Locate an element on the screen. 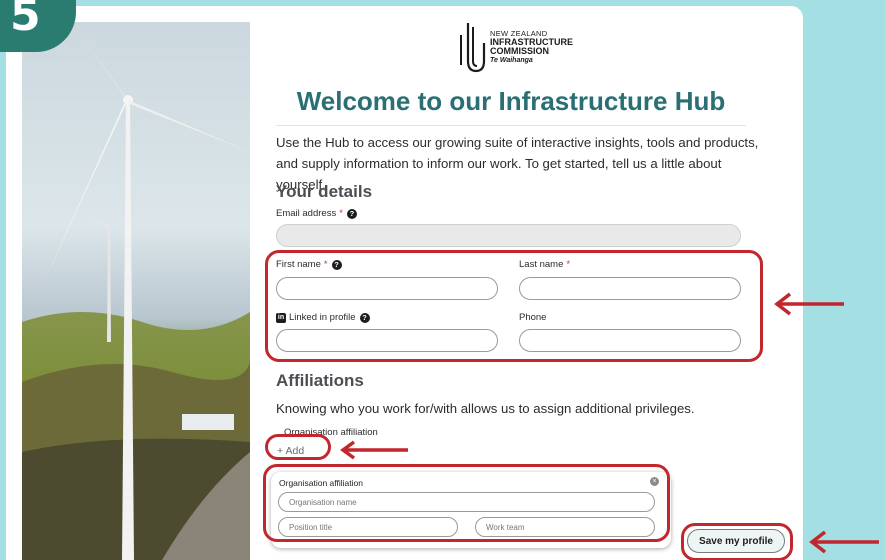  affiliation-panel: Organisation affiliation × is located at coordinates (471, 510).